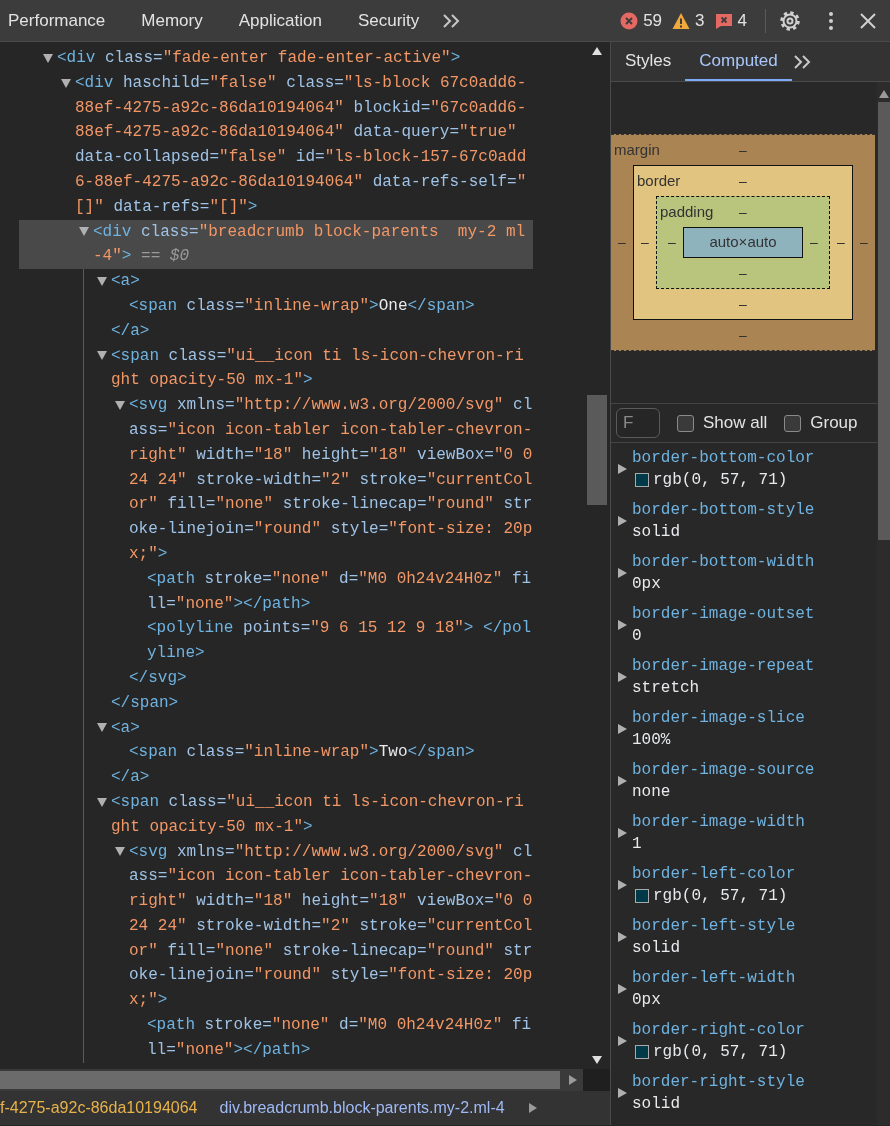 Image resolution: width=890 pixels, height=1126 pixels. What do you see at coordinates (666, 688) in the screenshot?
I see `property-value: stretch` at bounding box center [666, 688].